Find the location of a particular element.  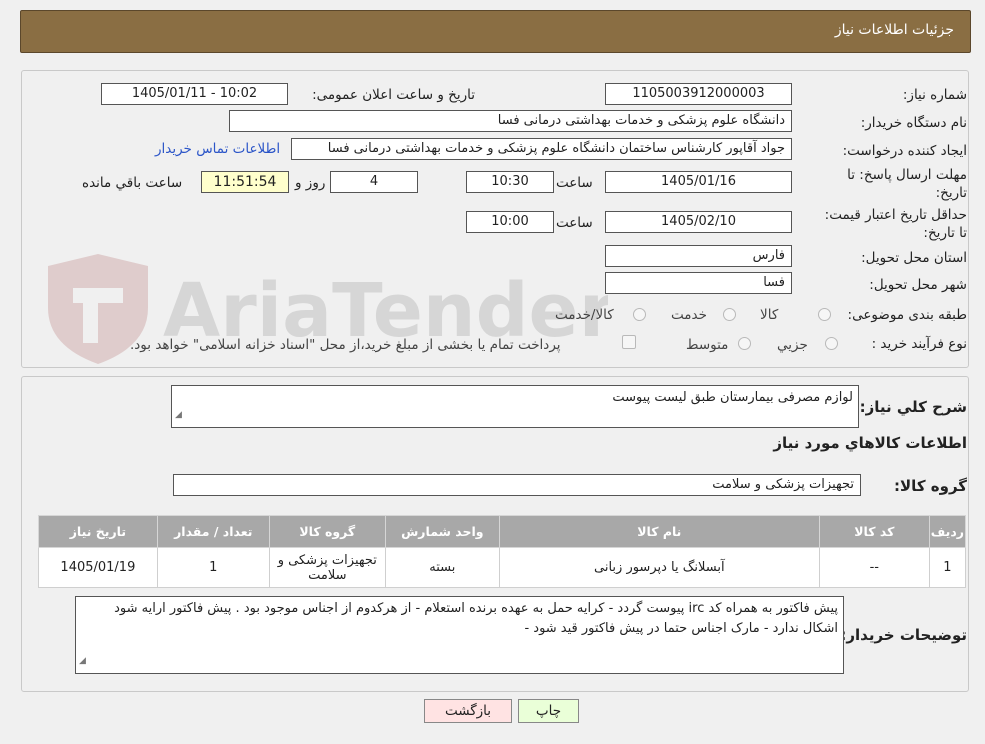

validity-date-field: 1405/02/10 is located at coordinates (698, 222).